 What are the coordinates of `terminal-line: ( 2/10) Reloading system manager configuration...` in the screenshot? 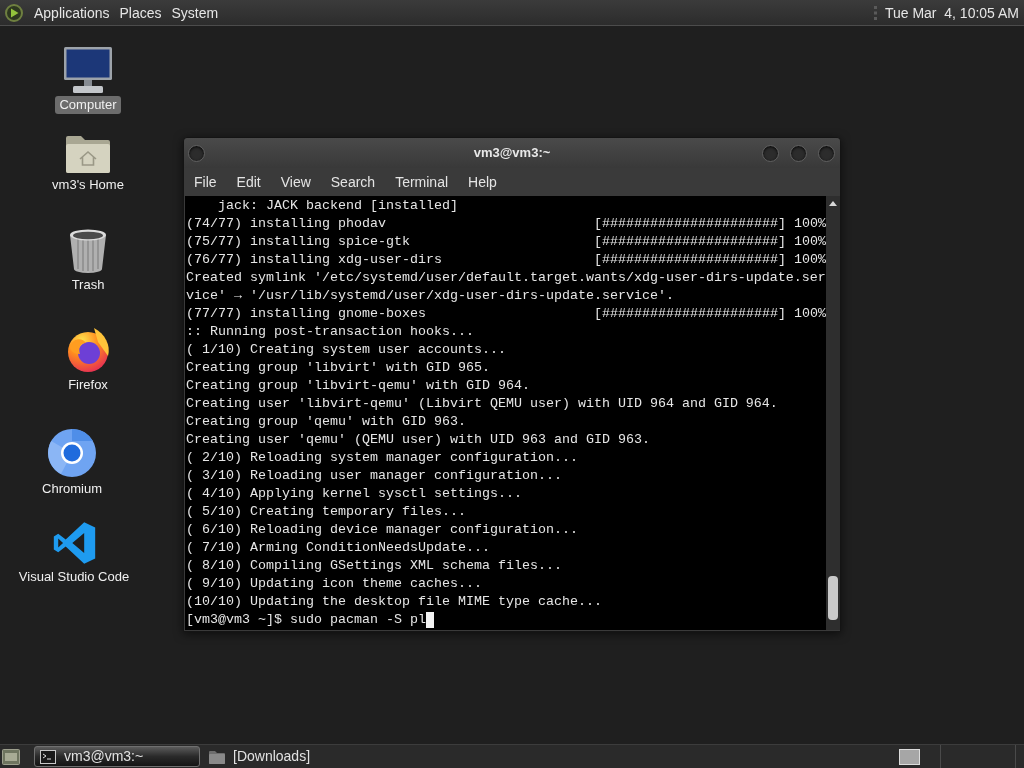 It's located at (382, 458).